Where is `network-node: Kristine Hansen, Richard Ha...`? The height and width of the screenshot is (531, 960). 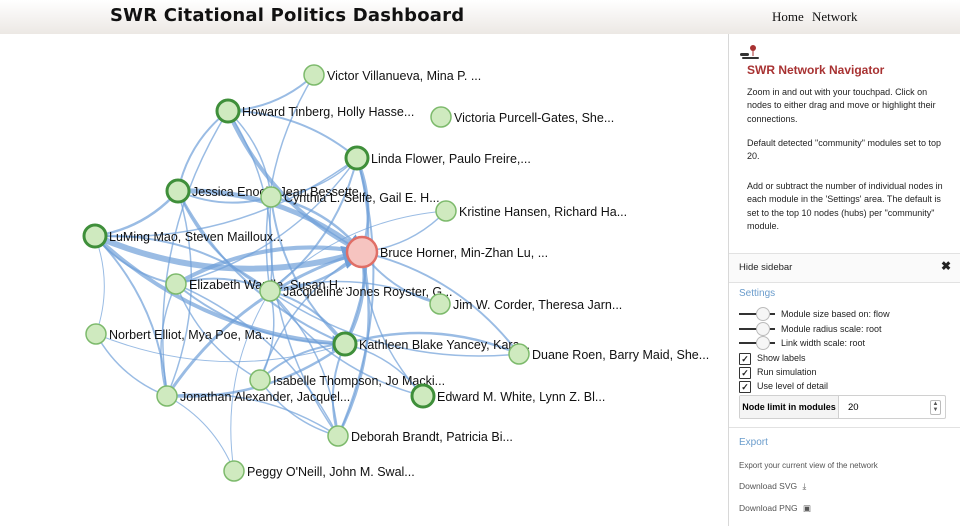 network-node: Kristine Hansen, Richard Ha... is located at coordinates (531, 211).